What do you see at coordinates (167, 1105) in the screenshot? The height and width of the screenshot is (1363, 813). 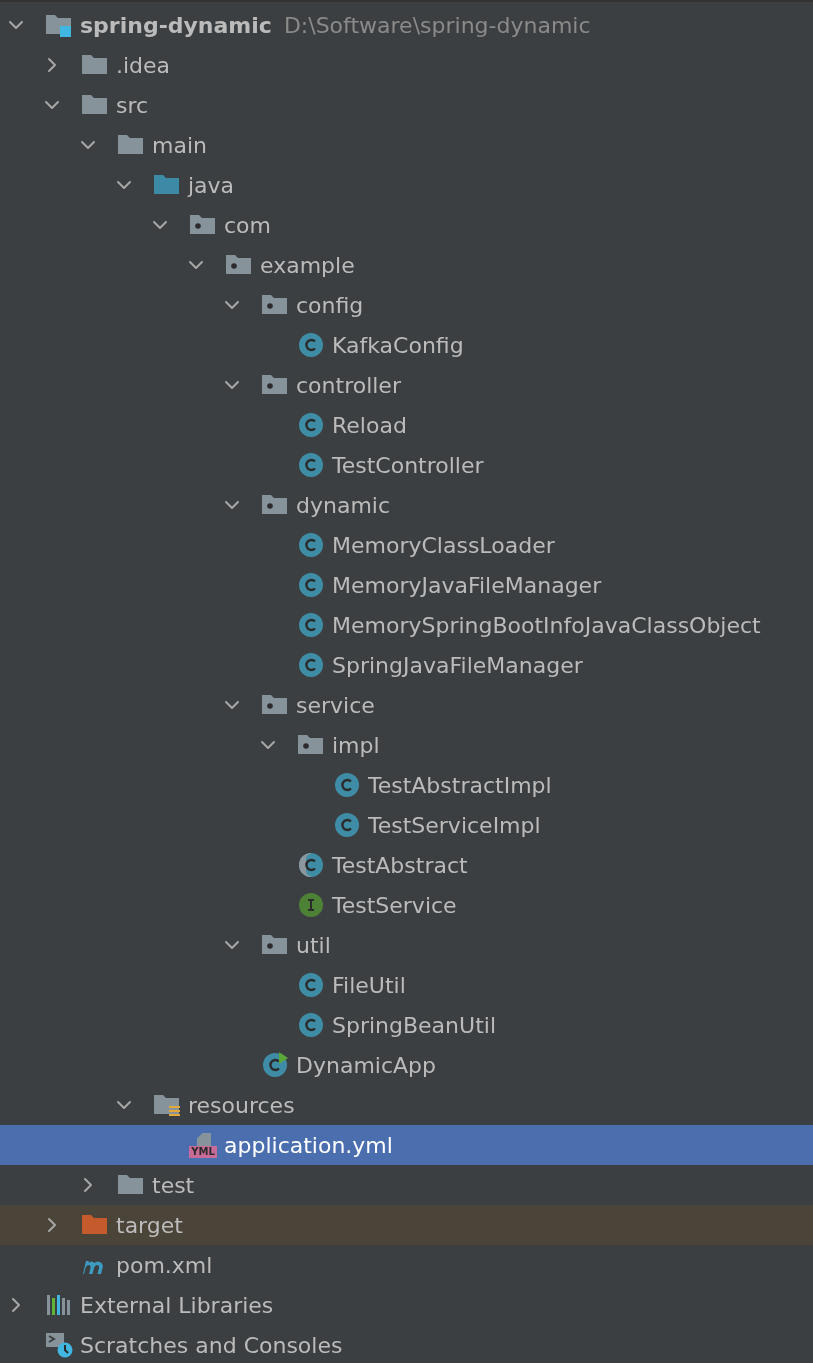 I see `resources-folder-icon` at bounding box center [167, 1105].